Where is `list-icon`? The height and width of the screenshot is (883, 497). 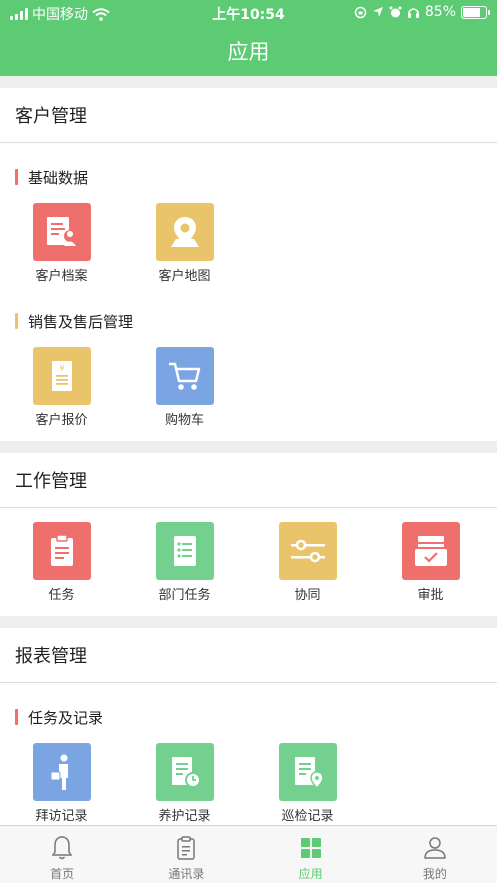 list-icon is located at coordinates (184, 551).